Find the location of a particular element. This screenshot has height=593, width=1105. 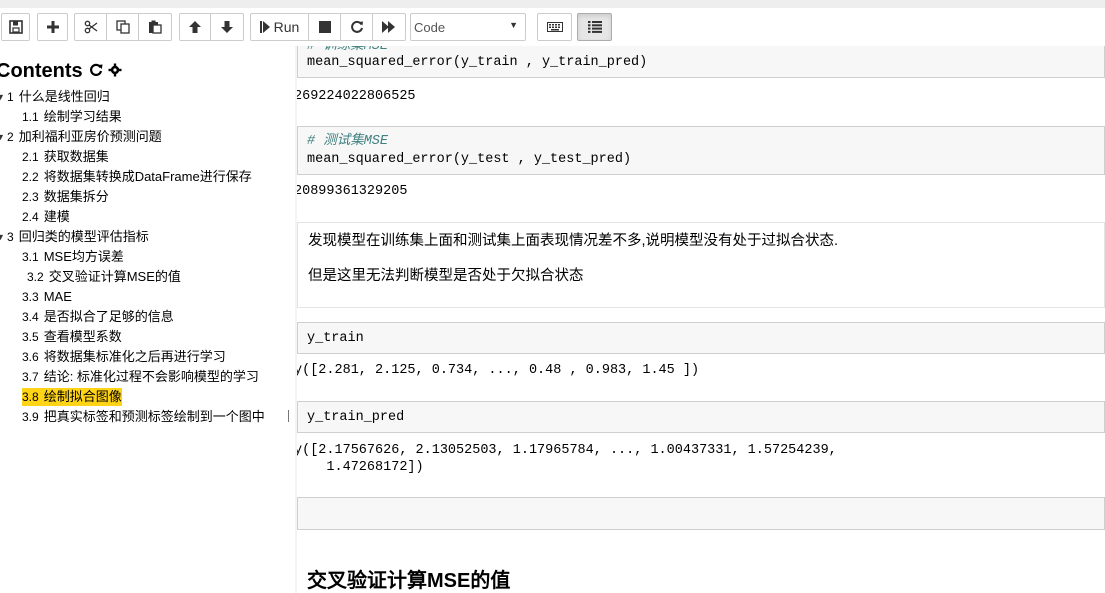

toc-item-1: ▼ 1 什么是线性回归 is located at coordinates (55, 97).